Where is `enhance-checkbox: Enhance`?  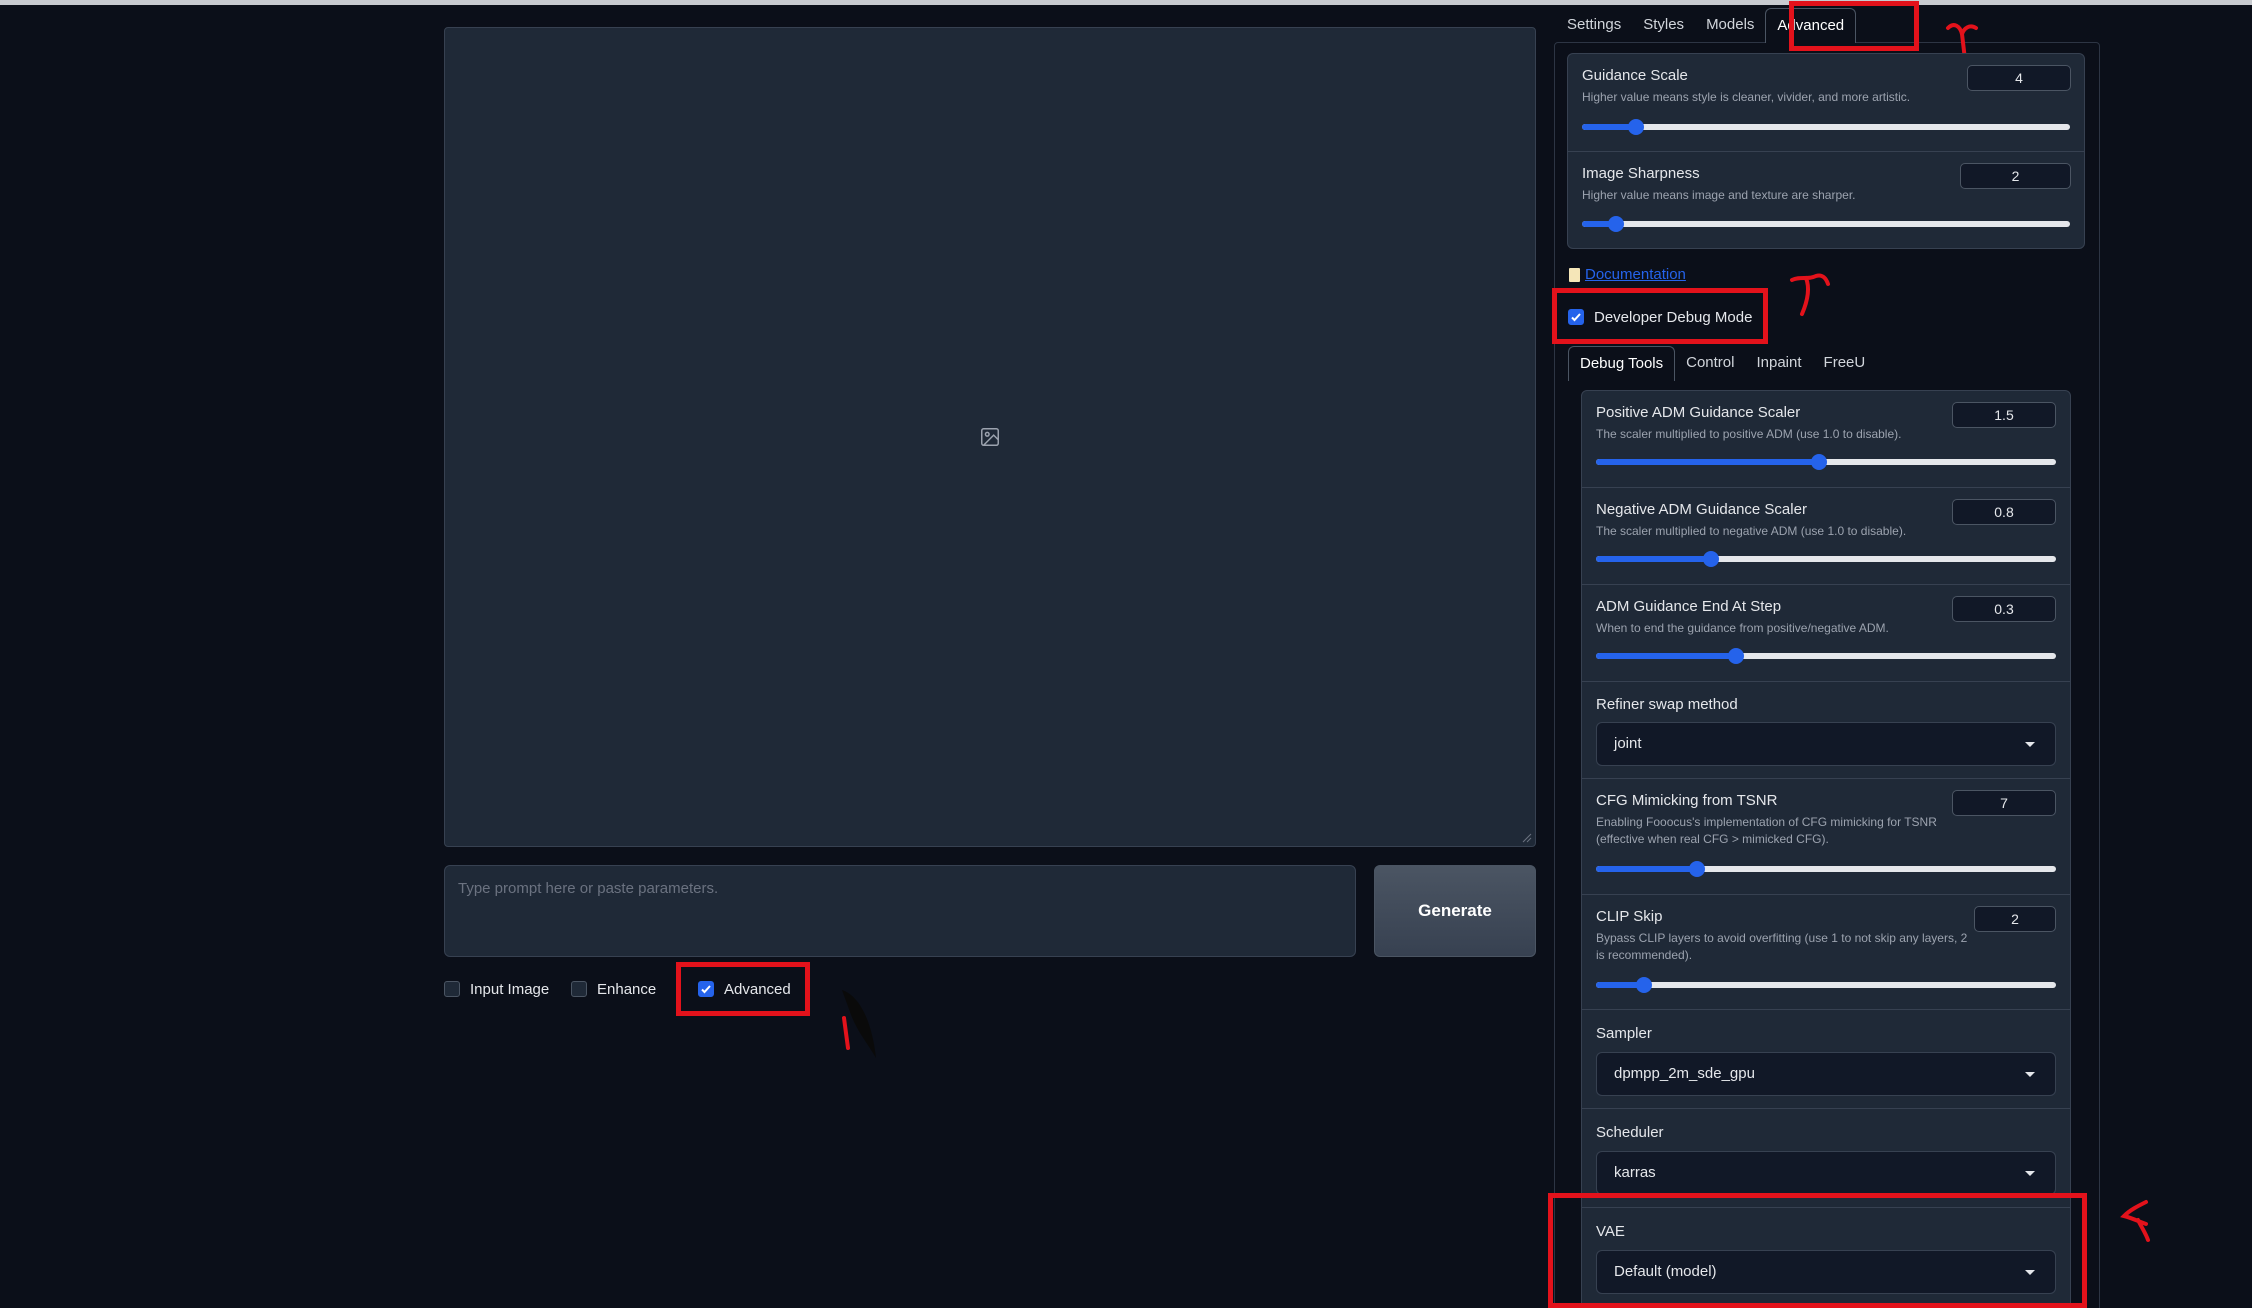 enhance-checkbox: Enhance is located at coordinates (613, 989).